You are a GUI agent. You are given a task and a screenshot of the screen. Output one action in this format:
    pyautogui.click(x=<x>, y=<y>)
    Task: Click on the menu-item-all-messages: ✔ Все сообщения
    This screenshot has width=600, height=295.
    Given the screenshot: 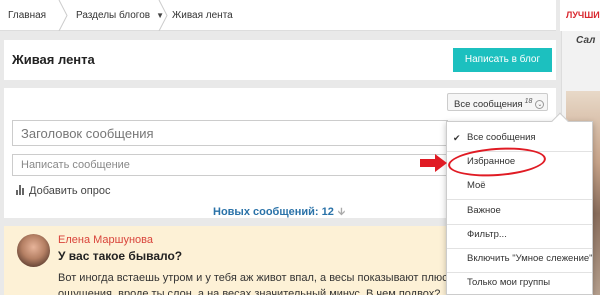 What is the action you would take?
    pyautogui.click(x=519, y=138)
    